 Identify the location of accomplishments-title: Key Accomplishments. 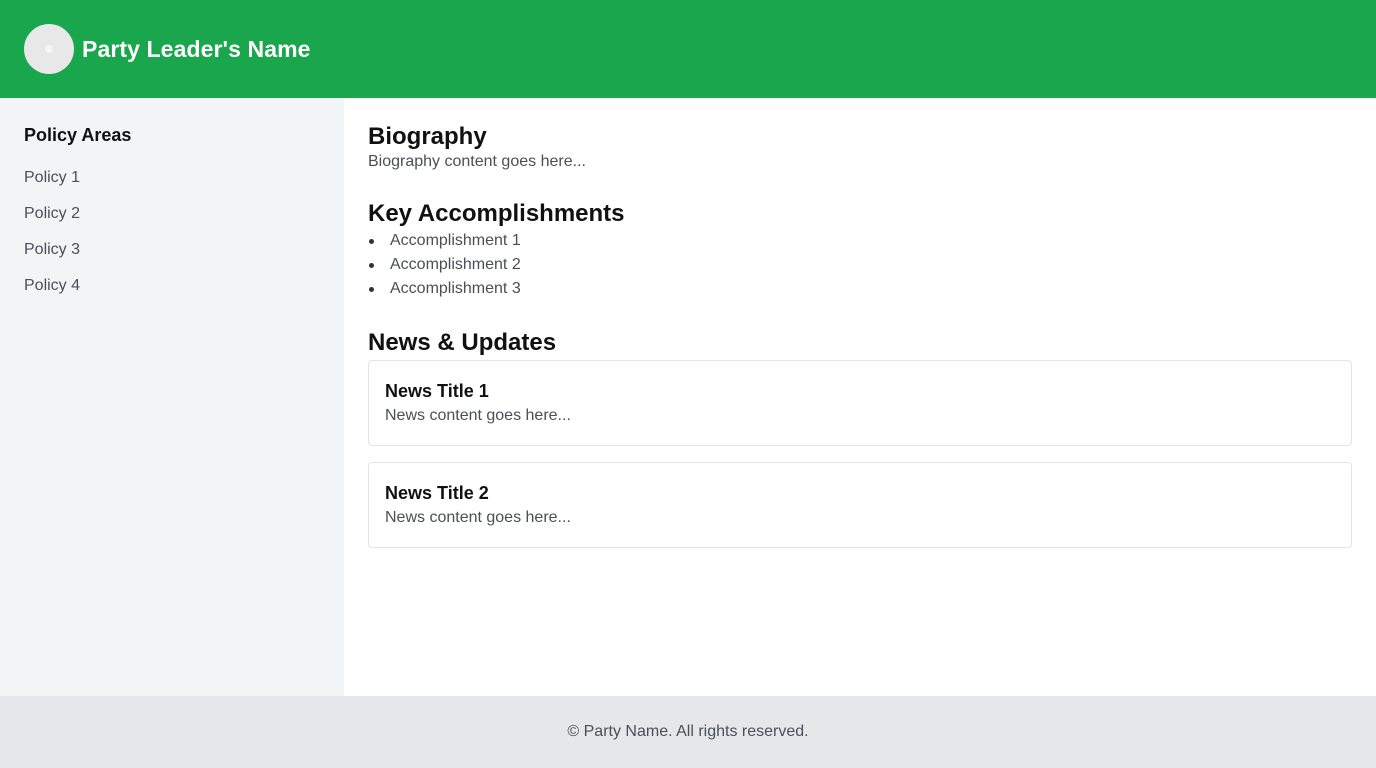
(496, 213).